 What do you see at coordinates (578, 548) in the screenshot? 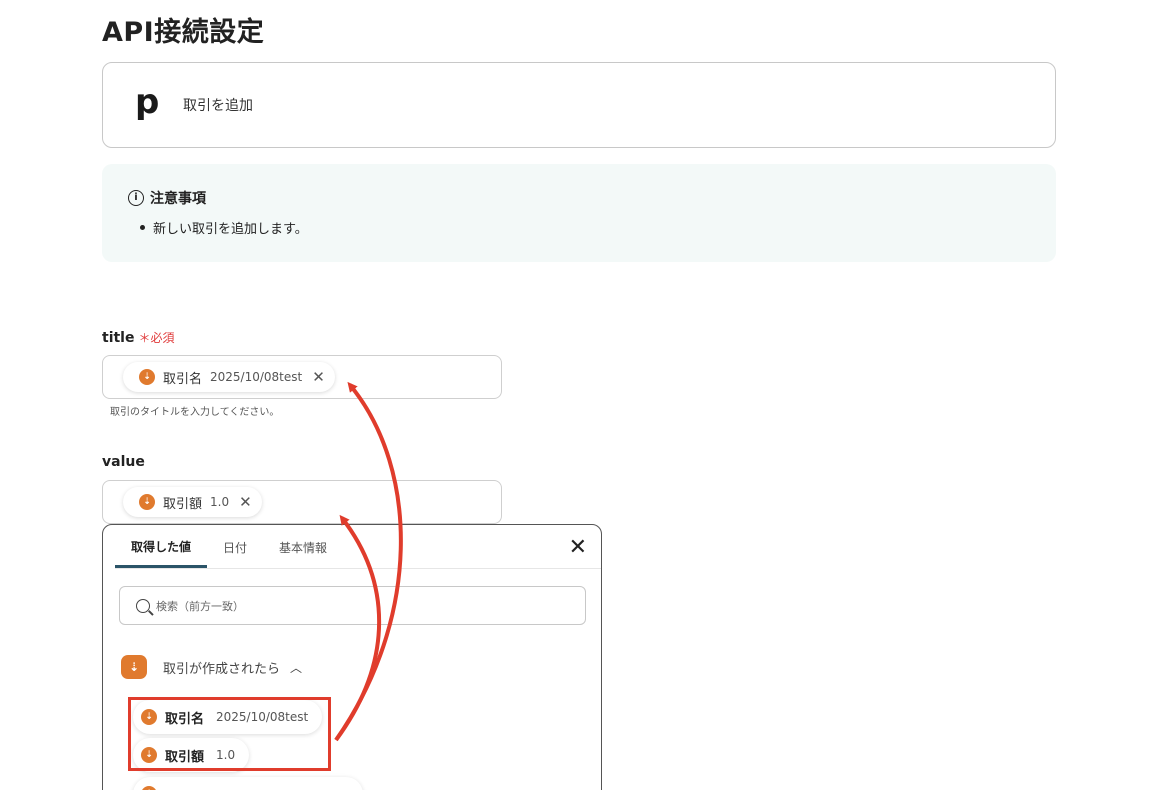
I see `close-icon: ✕` at bounding box center [578, 548].